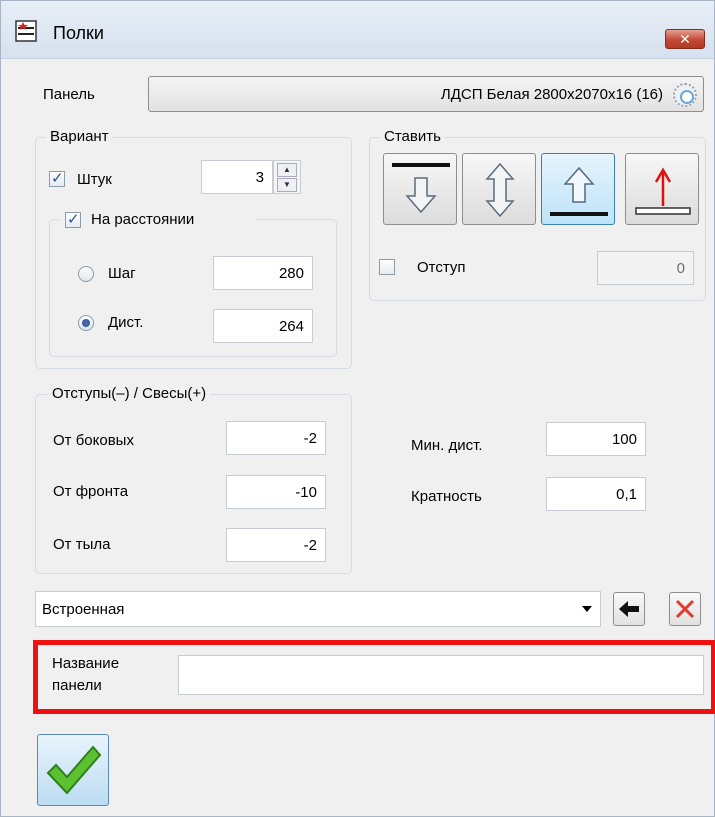 The height and width of the screenshot is (817, 715). I want to click on step-label: Шаг, so click(122, 273).